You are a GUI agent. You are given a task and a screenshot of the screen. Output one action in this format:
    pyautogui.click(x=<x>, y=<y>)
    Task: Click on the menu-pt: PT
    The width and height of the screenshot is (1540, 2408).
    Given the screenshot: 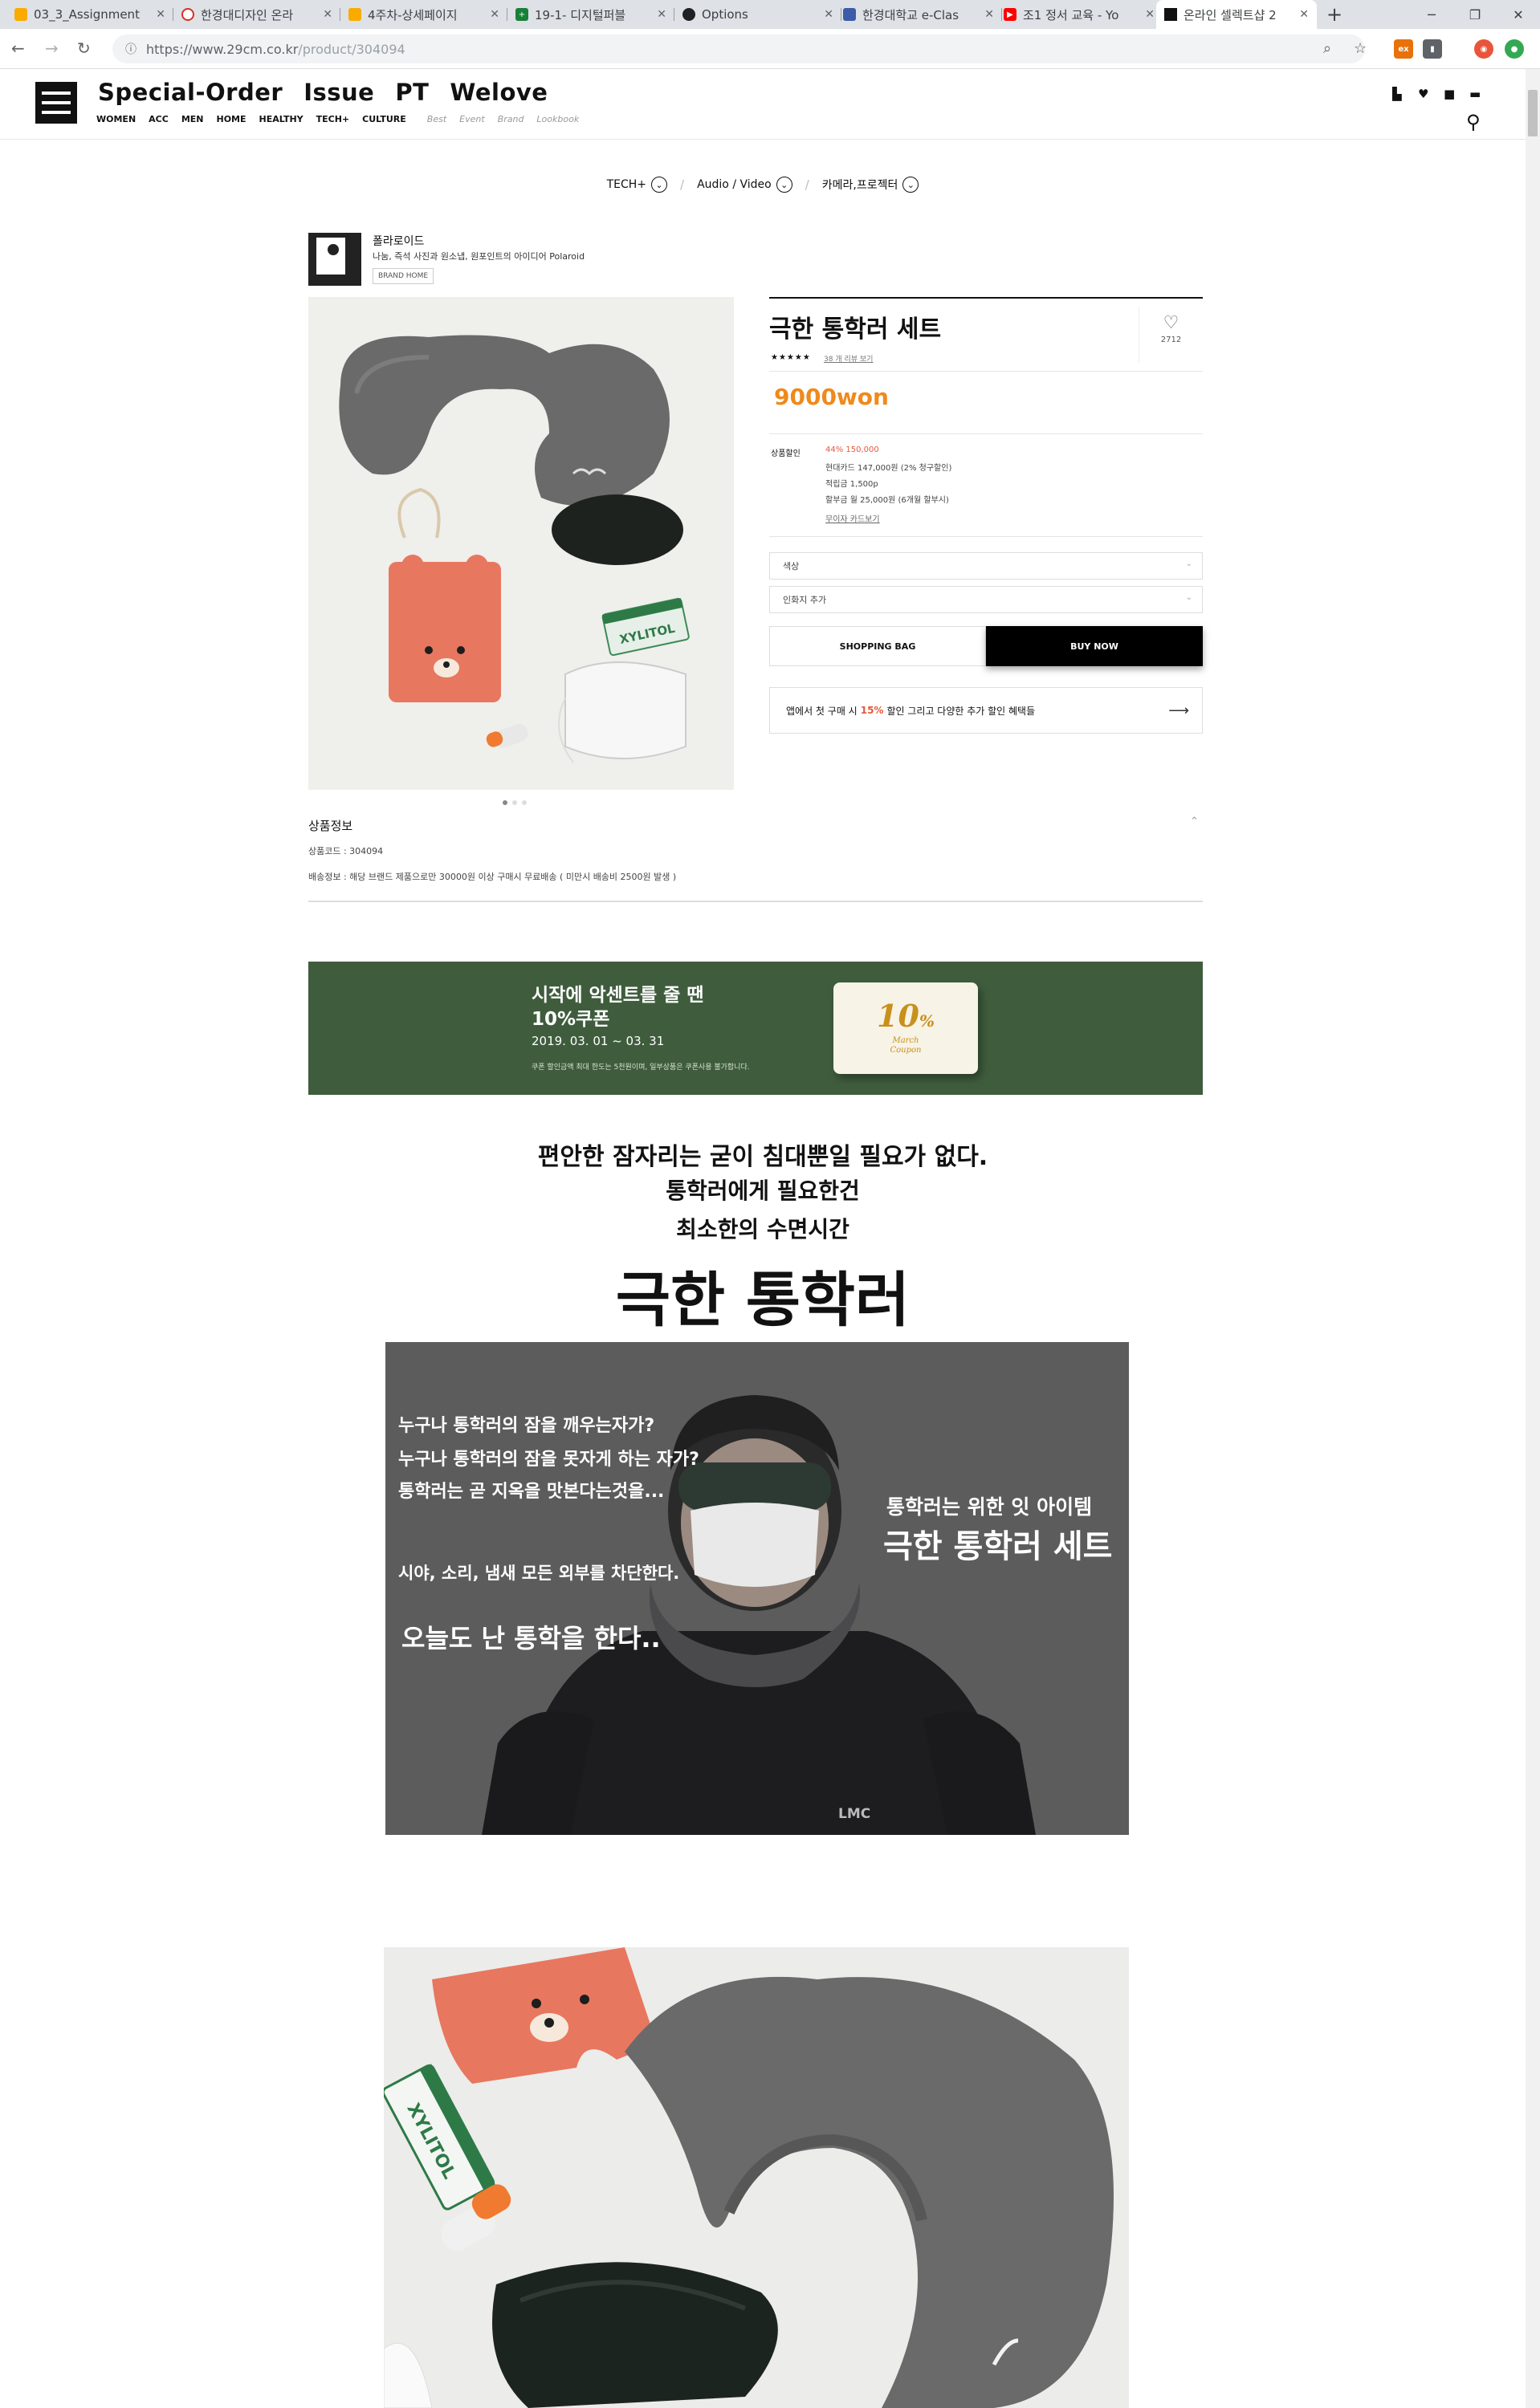 What is the action you would take?
    pyautogui.click(x=412, y=92)
    